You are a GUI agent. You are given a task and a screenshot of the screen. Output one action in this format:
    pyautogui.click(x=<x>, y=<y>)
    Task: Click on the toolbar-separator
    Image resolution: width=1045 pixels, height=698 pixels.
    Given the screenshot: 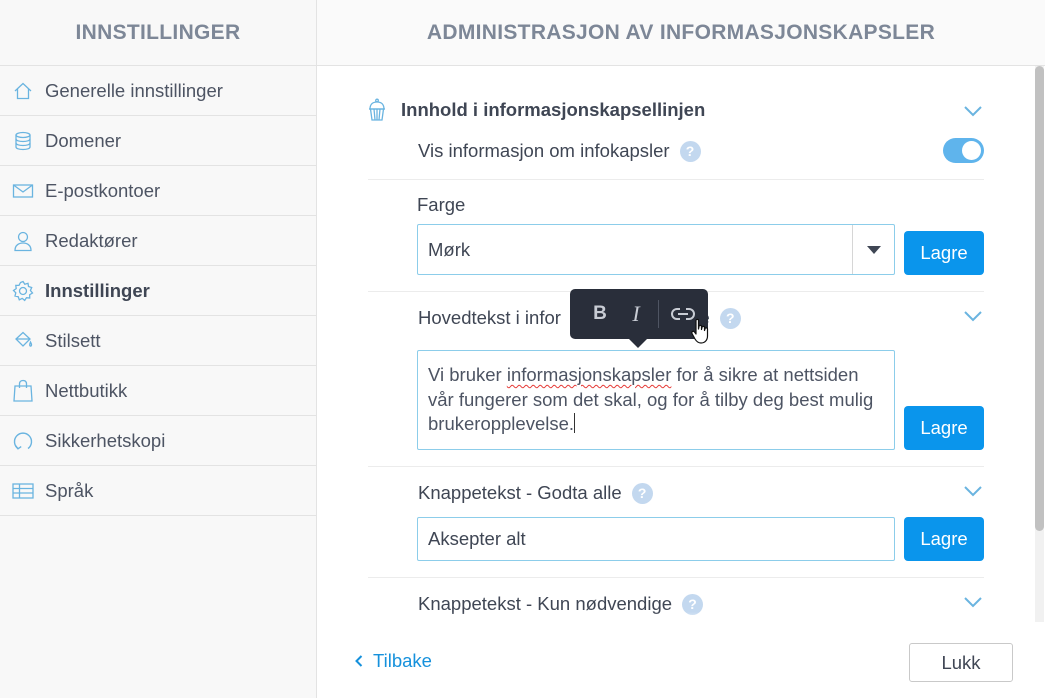 What is the action you would take?
    pyautogui.click(x=658, y=314)
    